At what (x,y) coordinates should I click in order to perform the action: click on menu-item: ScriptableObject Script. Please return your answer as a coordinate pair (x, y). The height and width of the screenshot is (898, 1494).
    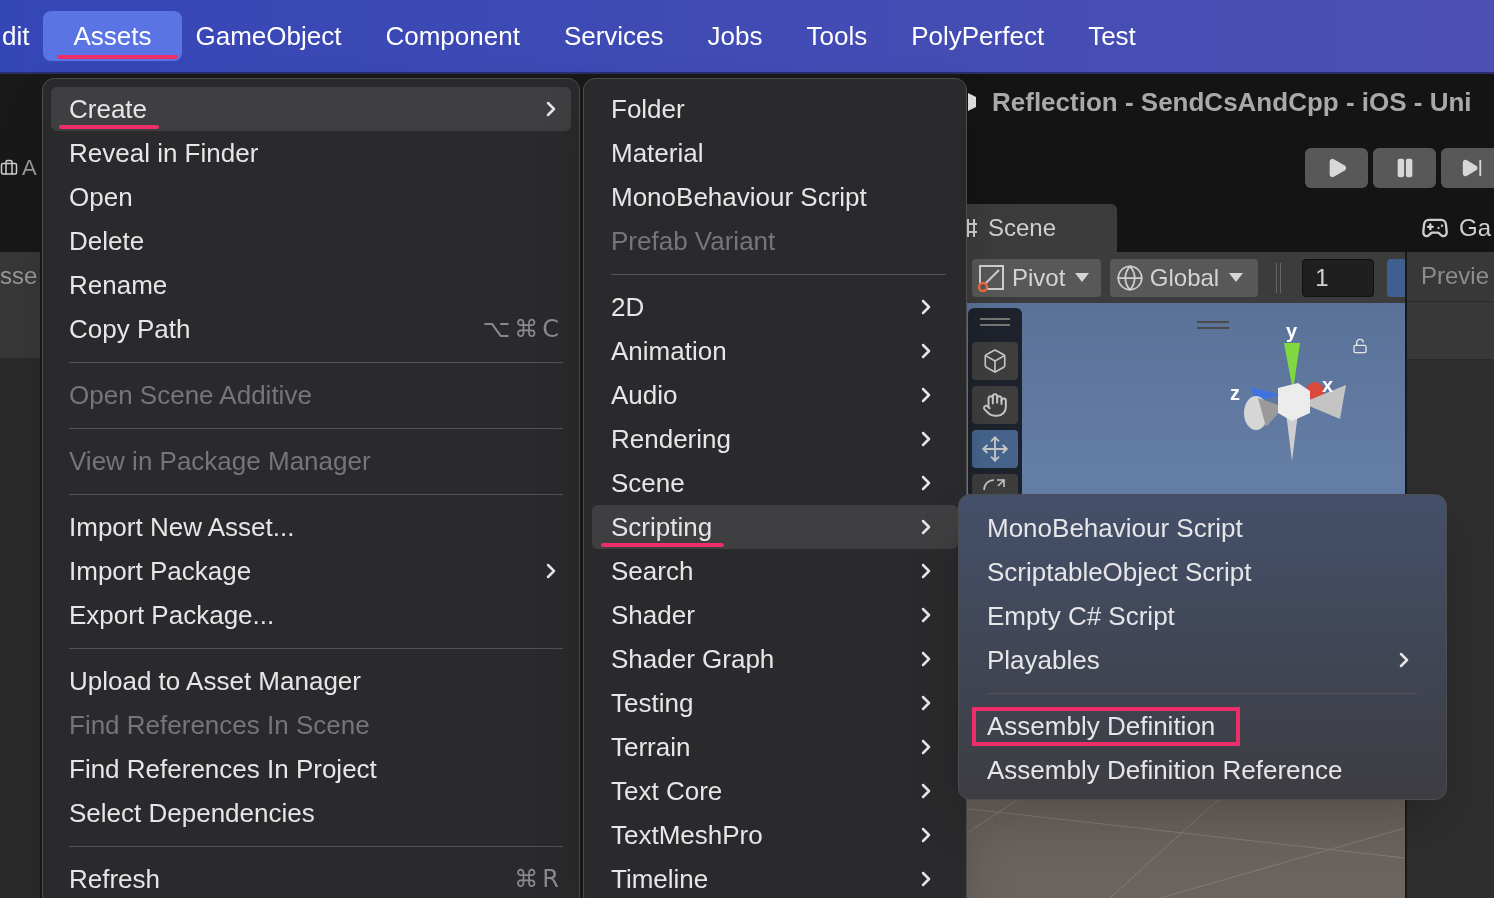
    Looking at the image, I should click on (1202, 572).